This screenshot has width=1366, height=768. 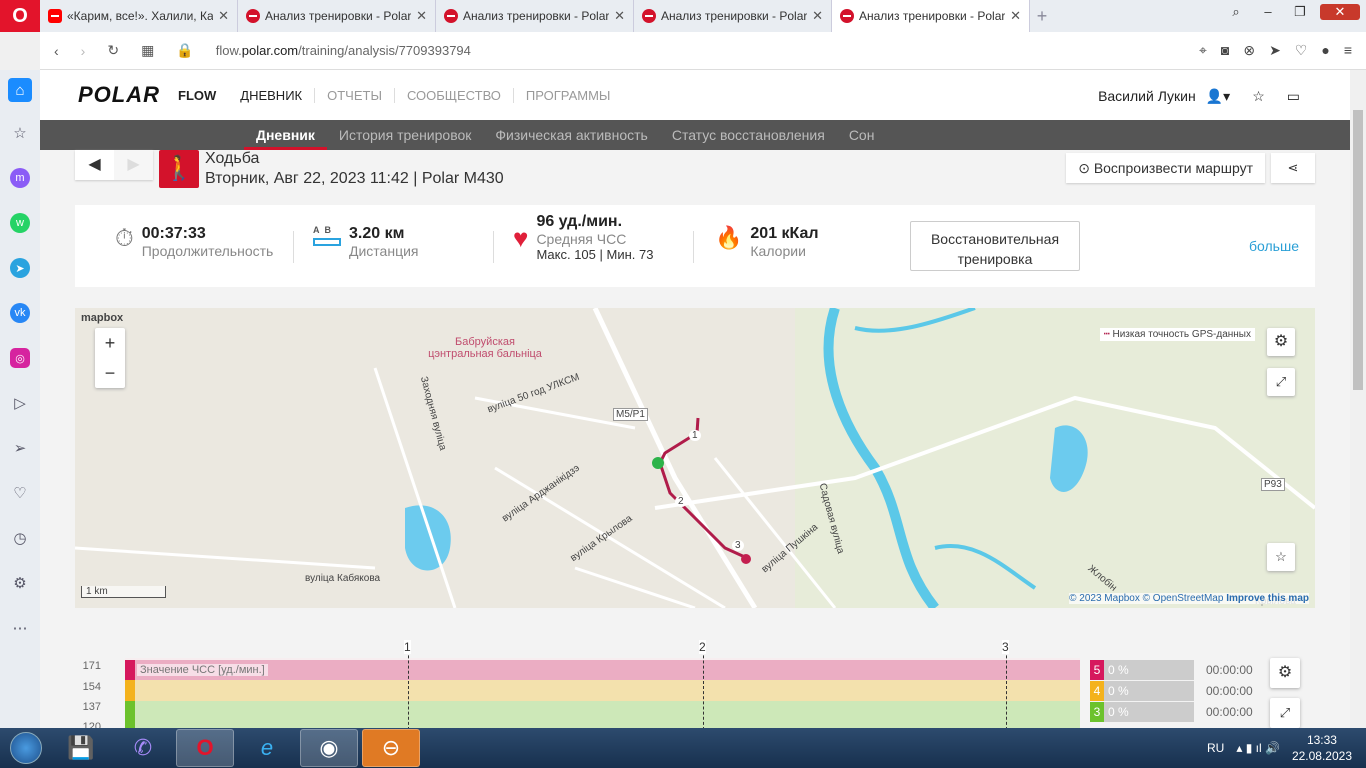 I want to click on zone-4-band, so click(x=602, y=690).